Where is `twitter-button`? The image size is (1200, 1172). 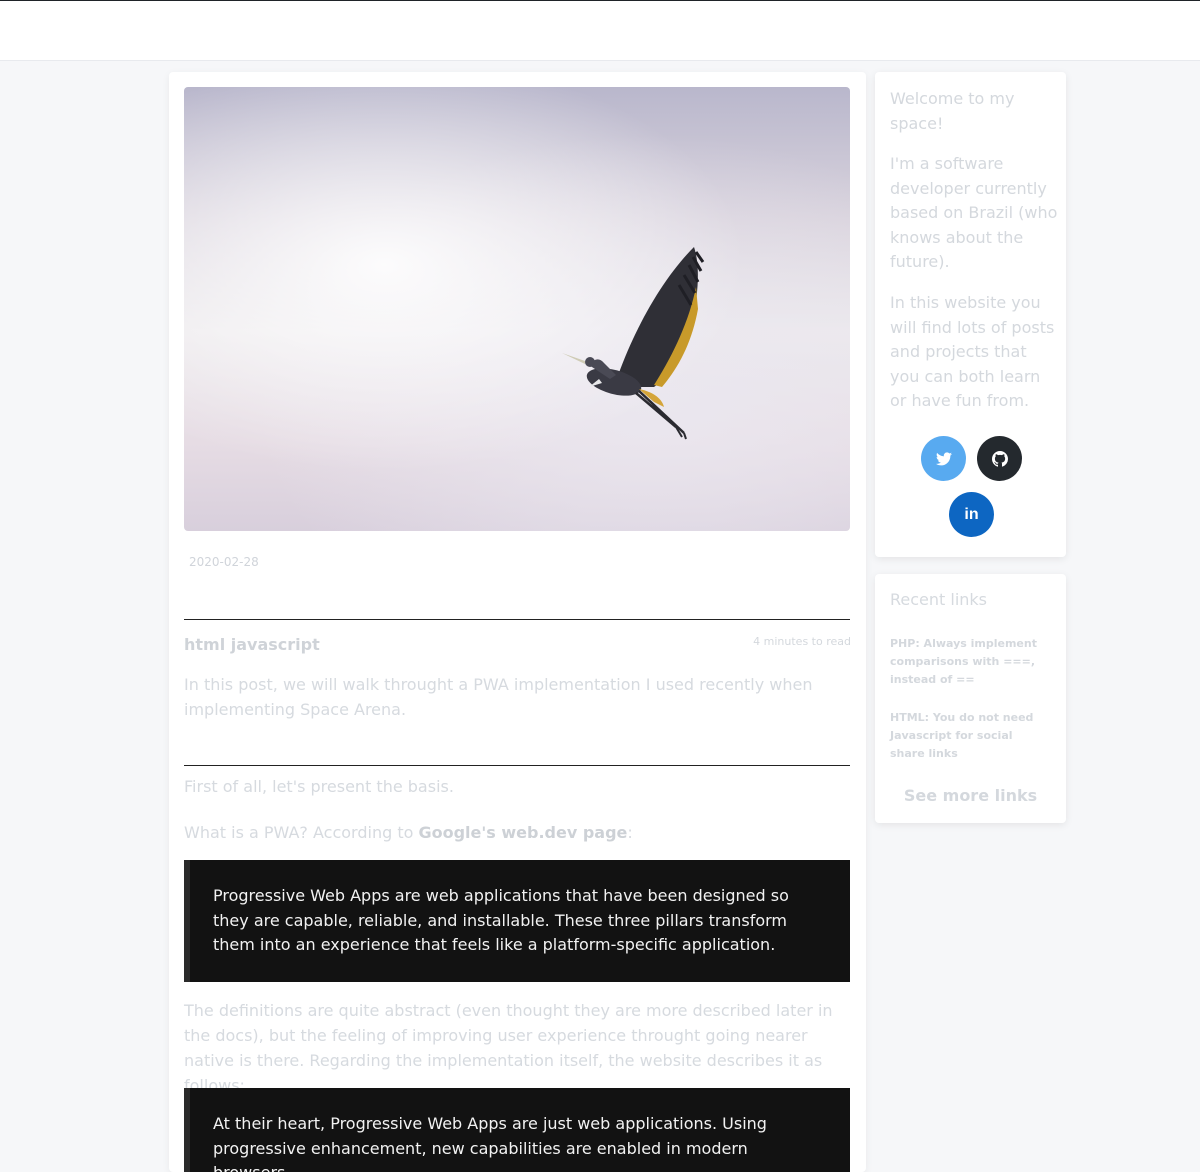
twitter-button is located at coordinates (943, 458).